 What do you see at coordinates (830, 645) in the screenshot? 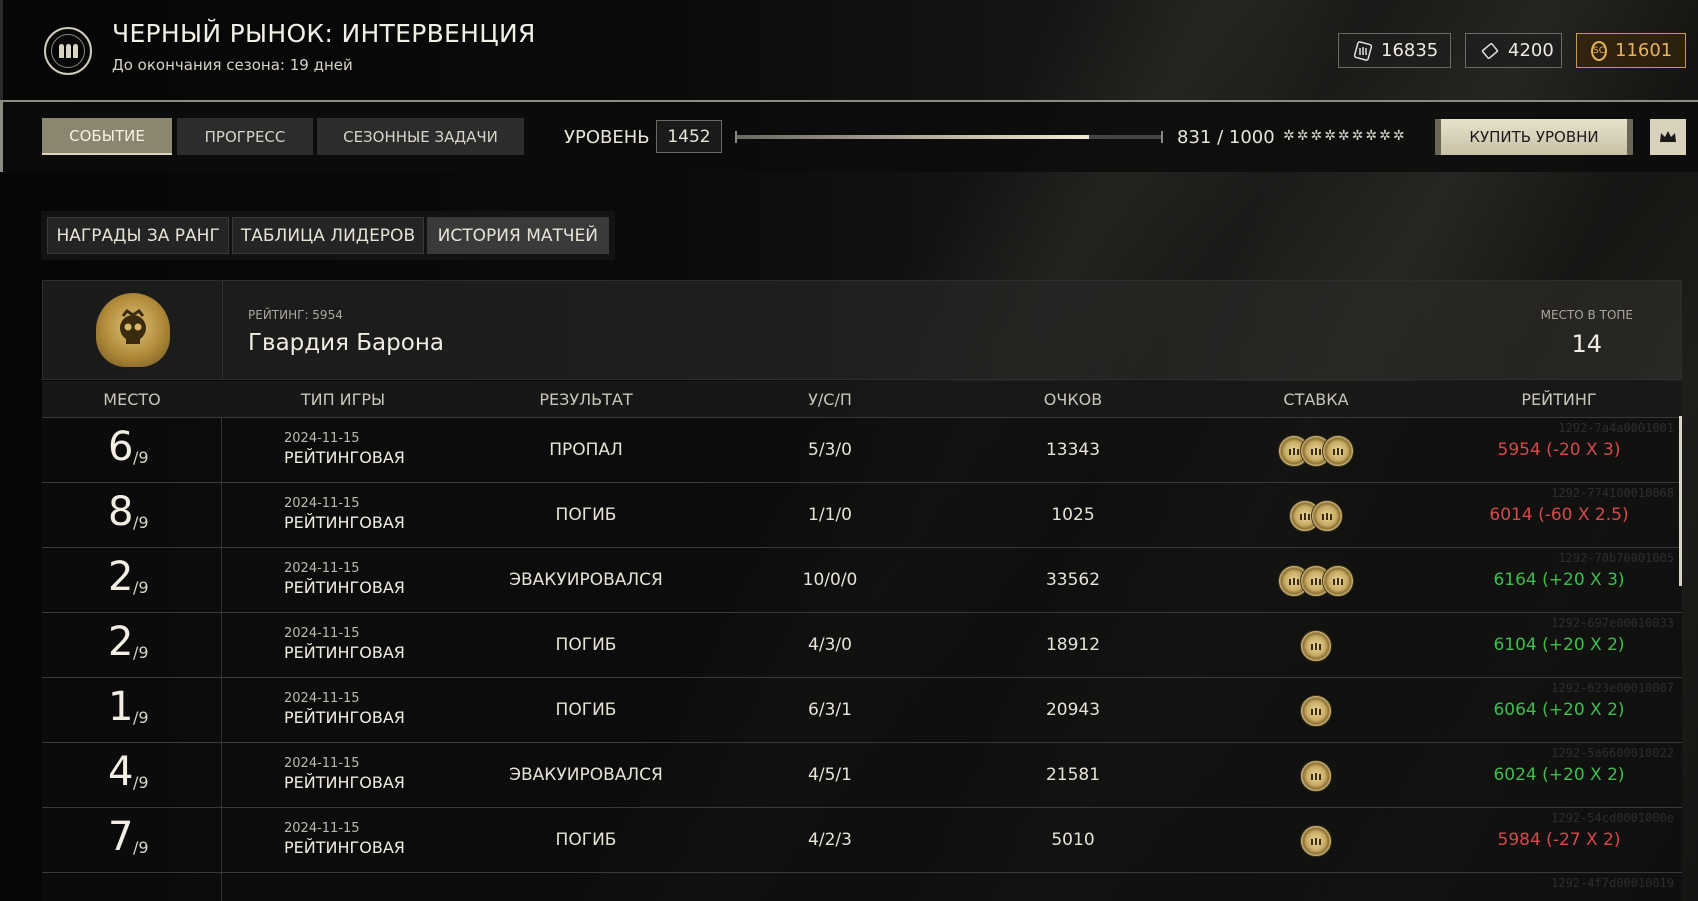
I see `kills-squad-deaths: 4/3/0` at bounding box center [830, 645].